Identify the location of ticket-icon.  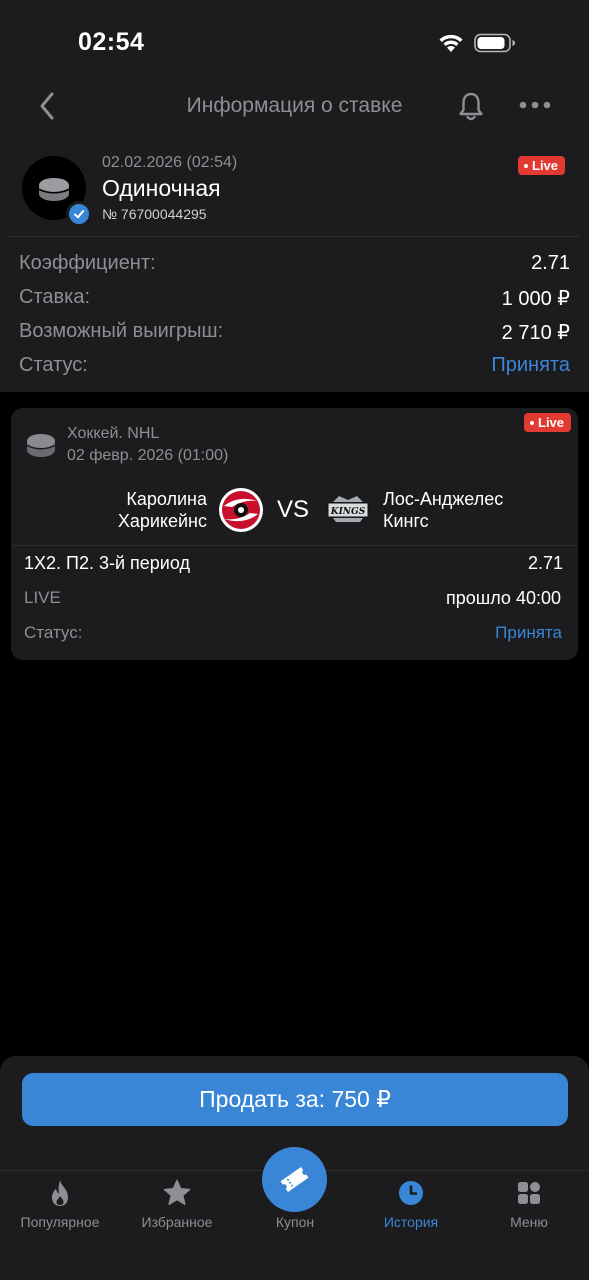
(294, 1179).